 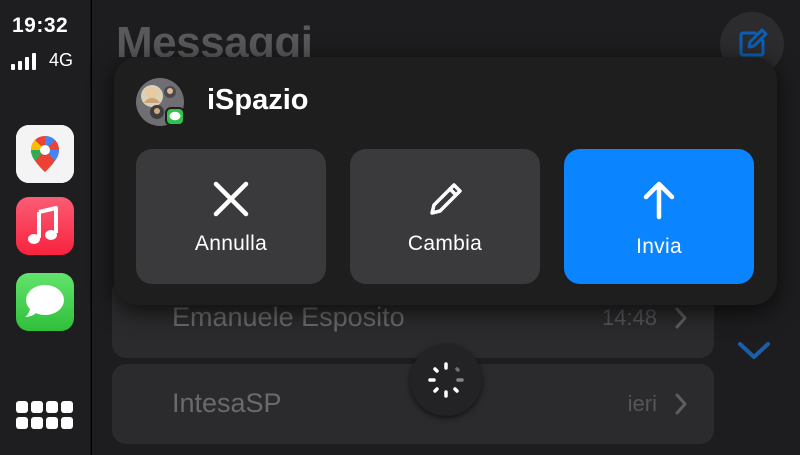 What do you see at coordinates (642, 403) in the screenshot?
I see `conversation-time: ieri` at bounding box center [642, 403].